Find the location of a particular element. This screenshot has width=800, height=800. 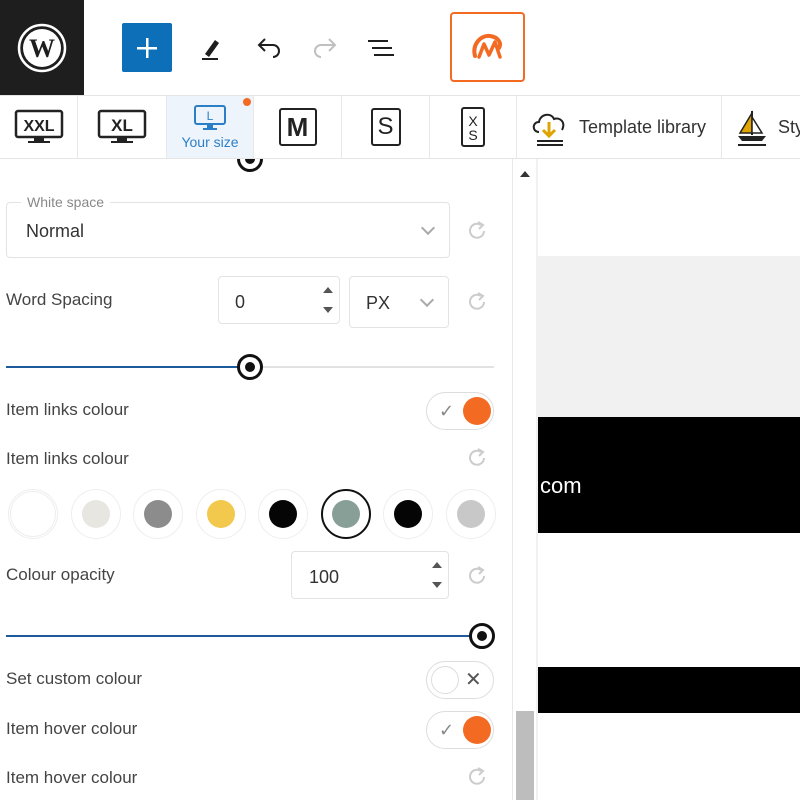

word-spacing-label: Word Spacing is located at coordinates (59, 299).